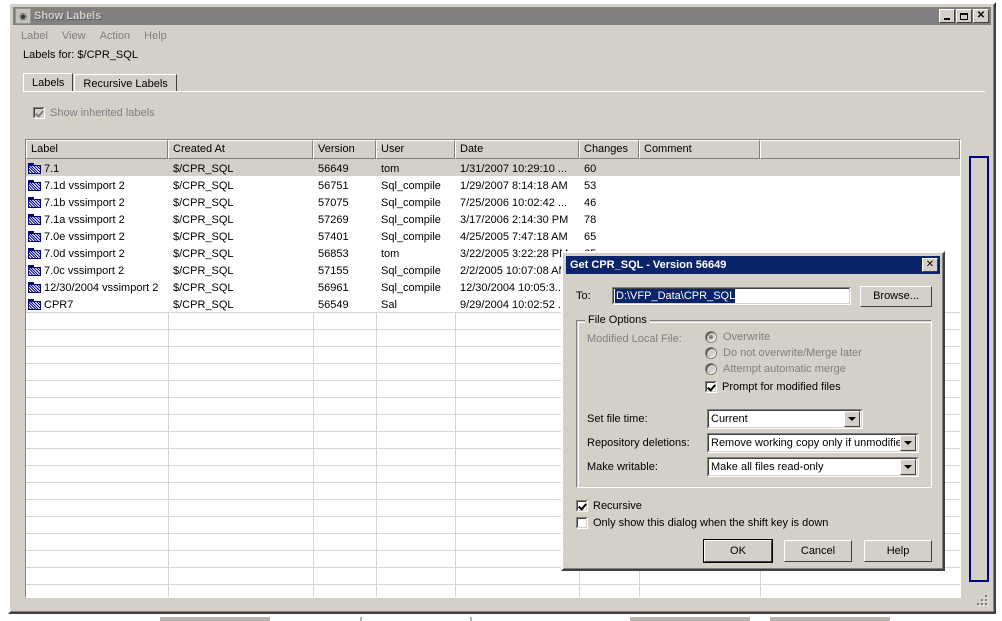 This screenshot has width=1002, height=621. Describe the element at coordinates (23, 16) in the screenshot. I see `app-icon: ◉` at that location.